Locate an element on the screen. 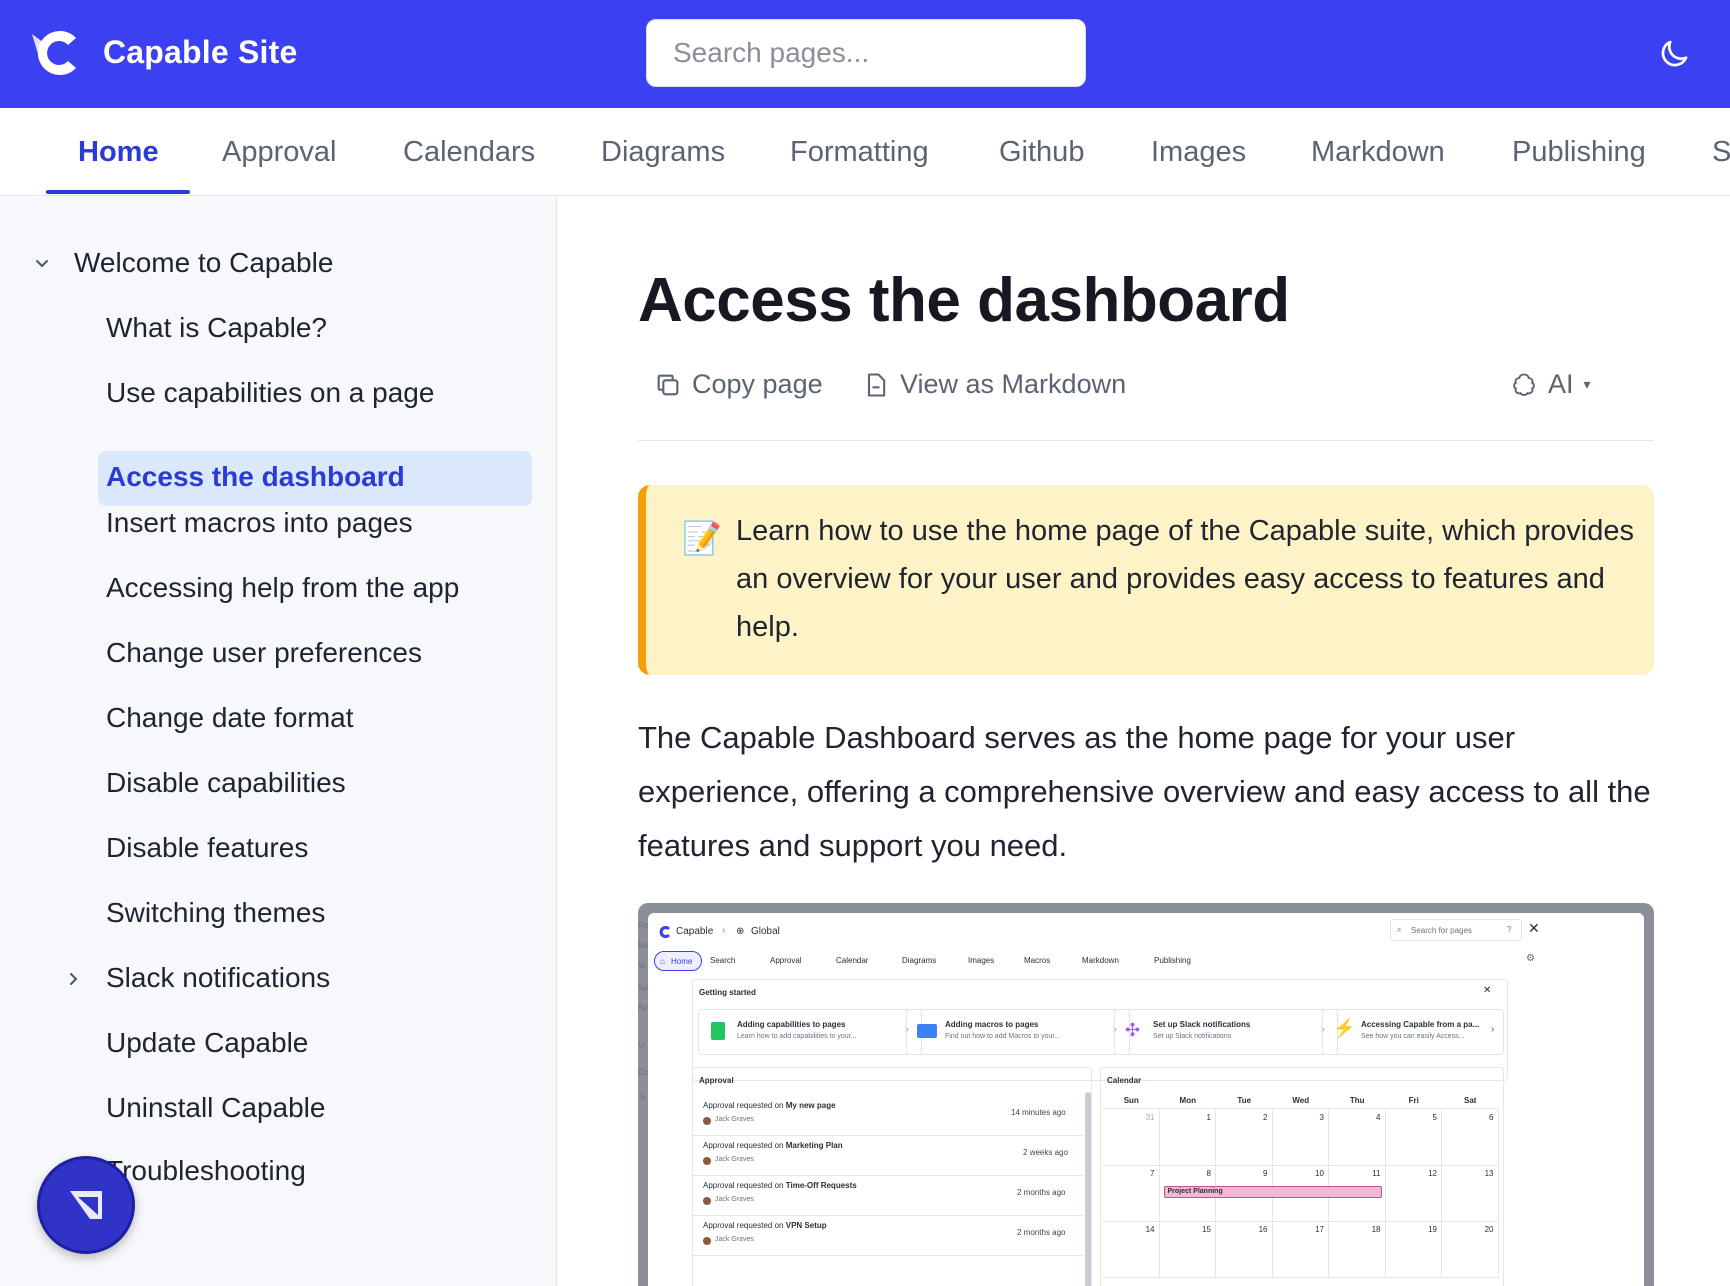 The image size is (1730, 1286). calendar-day-cell: 4 is located at coordinates (1357, 1138).